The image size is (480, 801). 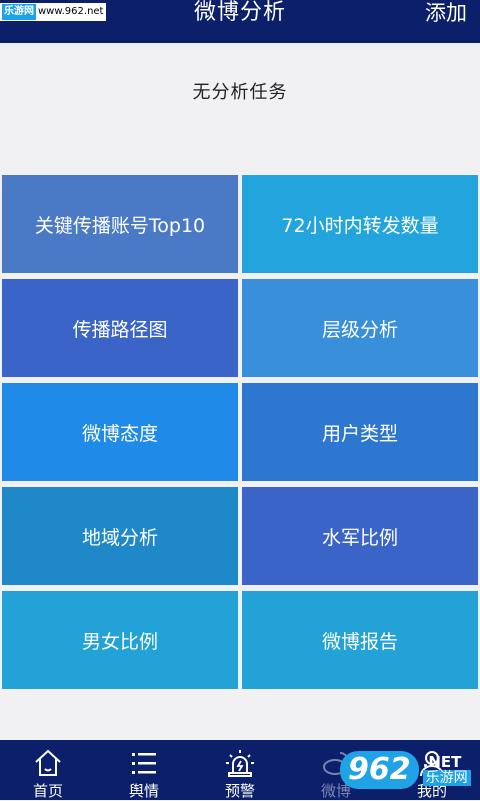 I want to click on tab-home: 首页, so click(x=48, y=770).